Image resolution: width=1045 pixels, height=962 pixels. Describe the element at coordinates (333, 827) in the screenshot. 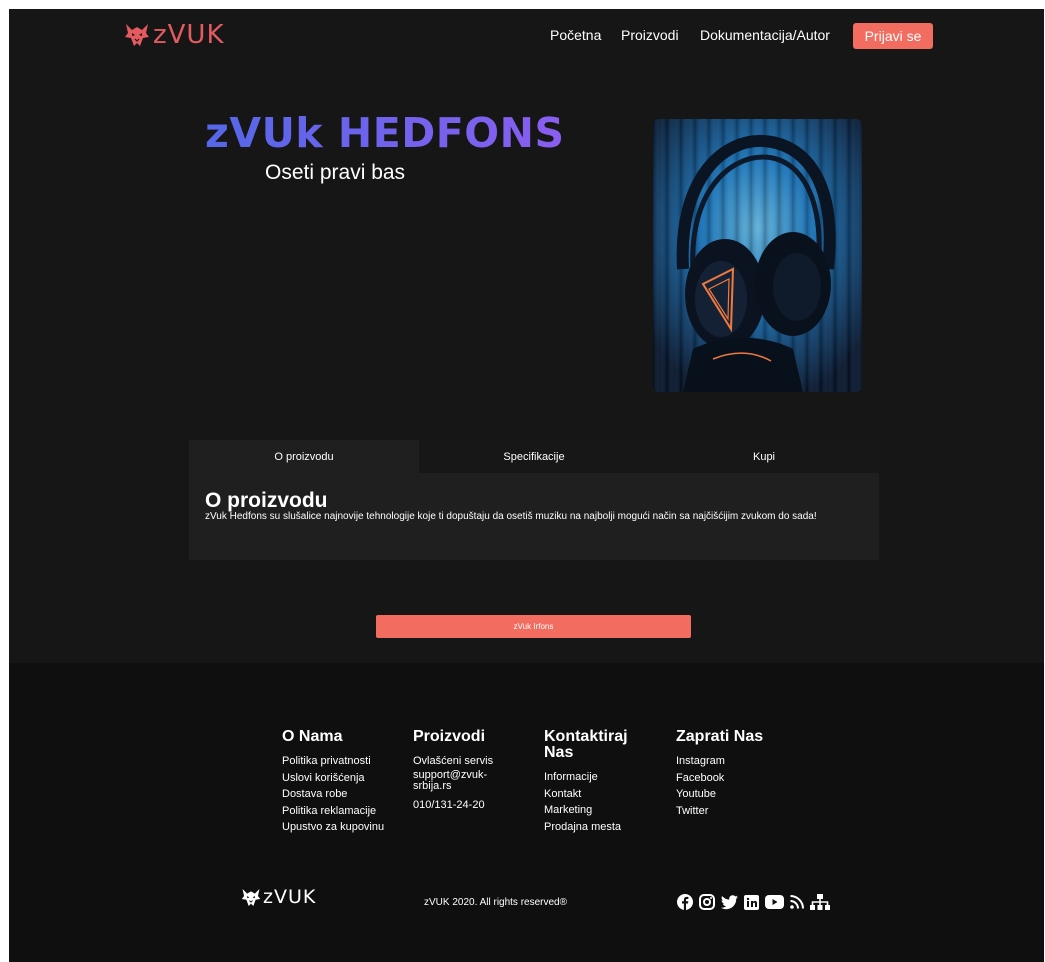

I see `footer-link: Upustvo za kupovinu` at that location.